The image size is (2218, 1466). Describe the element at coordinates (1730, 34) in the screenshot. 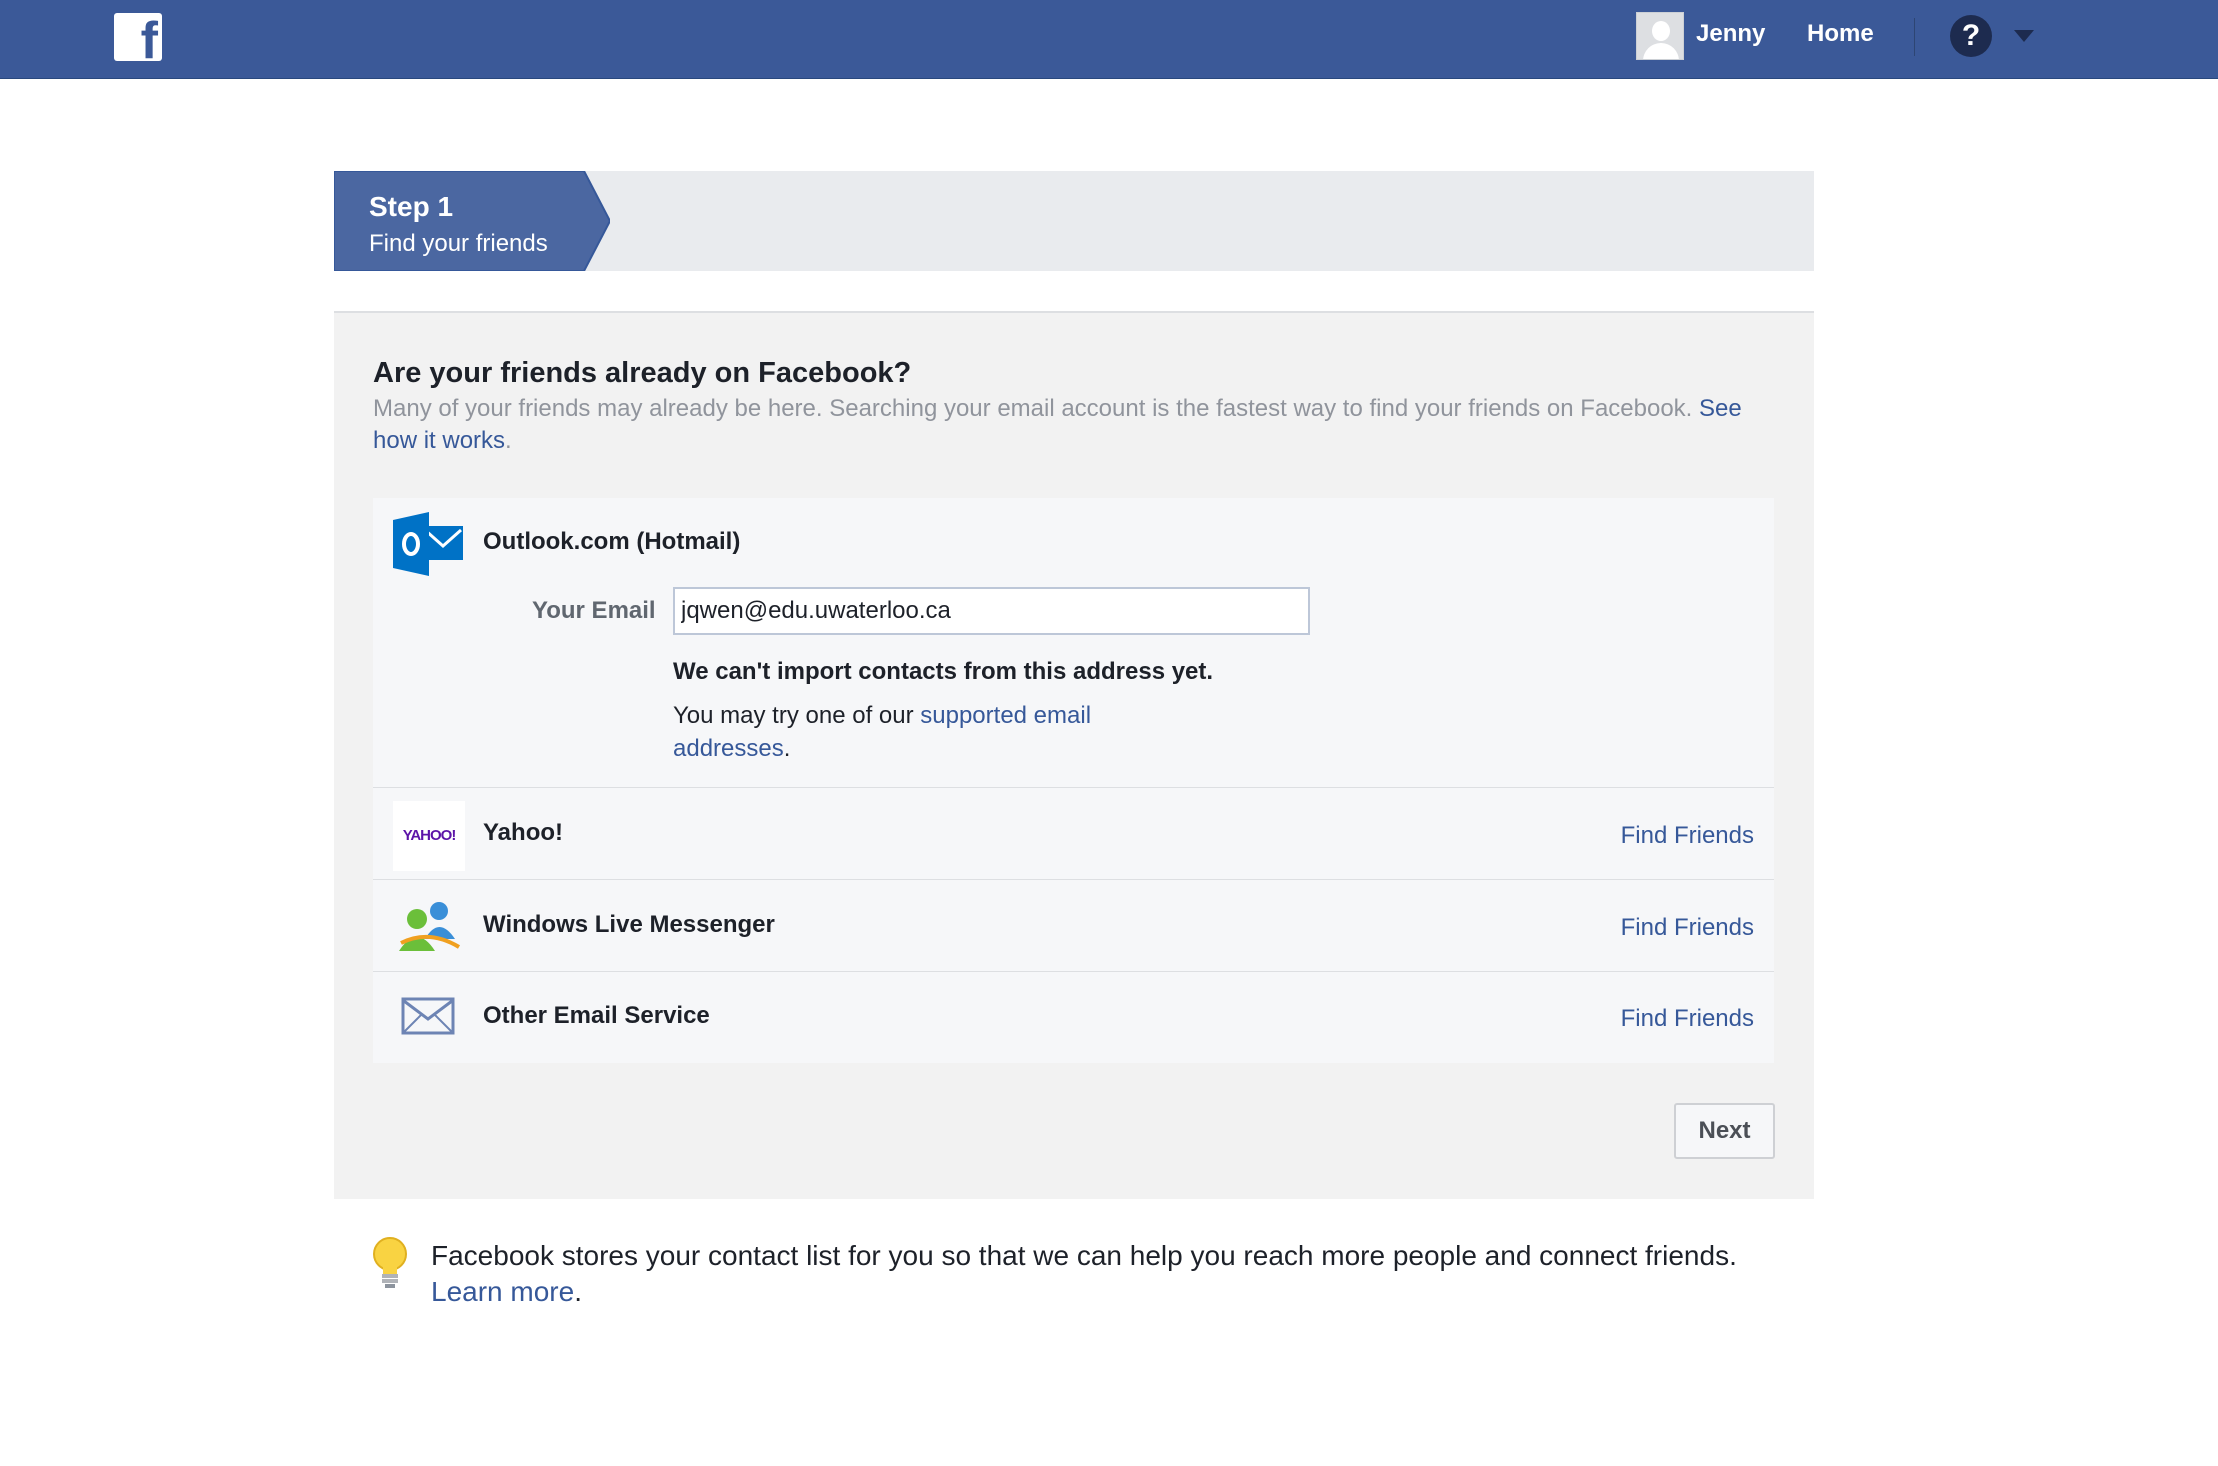

I see `profile-link: Jenny` at that location.